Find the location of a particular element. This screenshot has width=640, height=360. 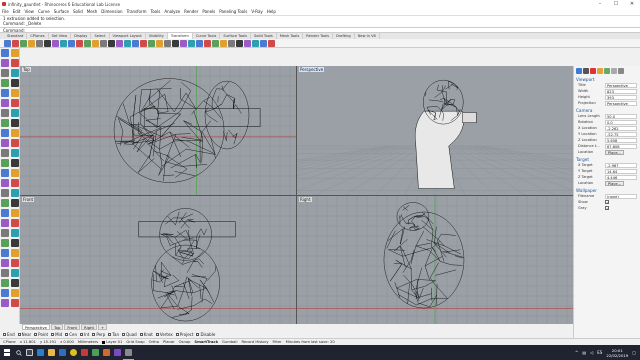

prop-value: -52.75 is located at coordinates (621, 134).